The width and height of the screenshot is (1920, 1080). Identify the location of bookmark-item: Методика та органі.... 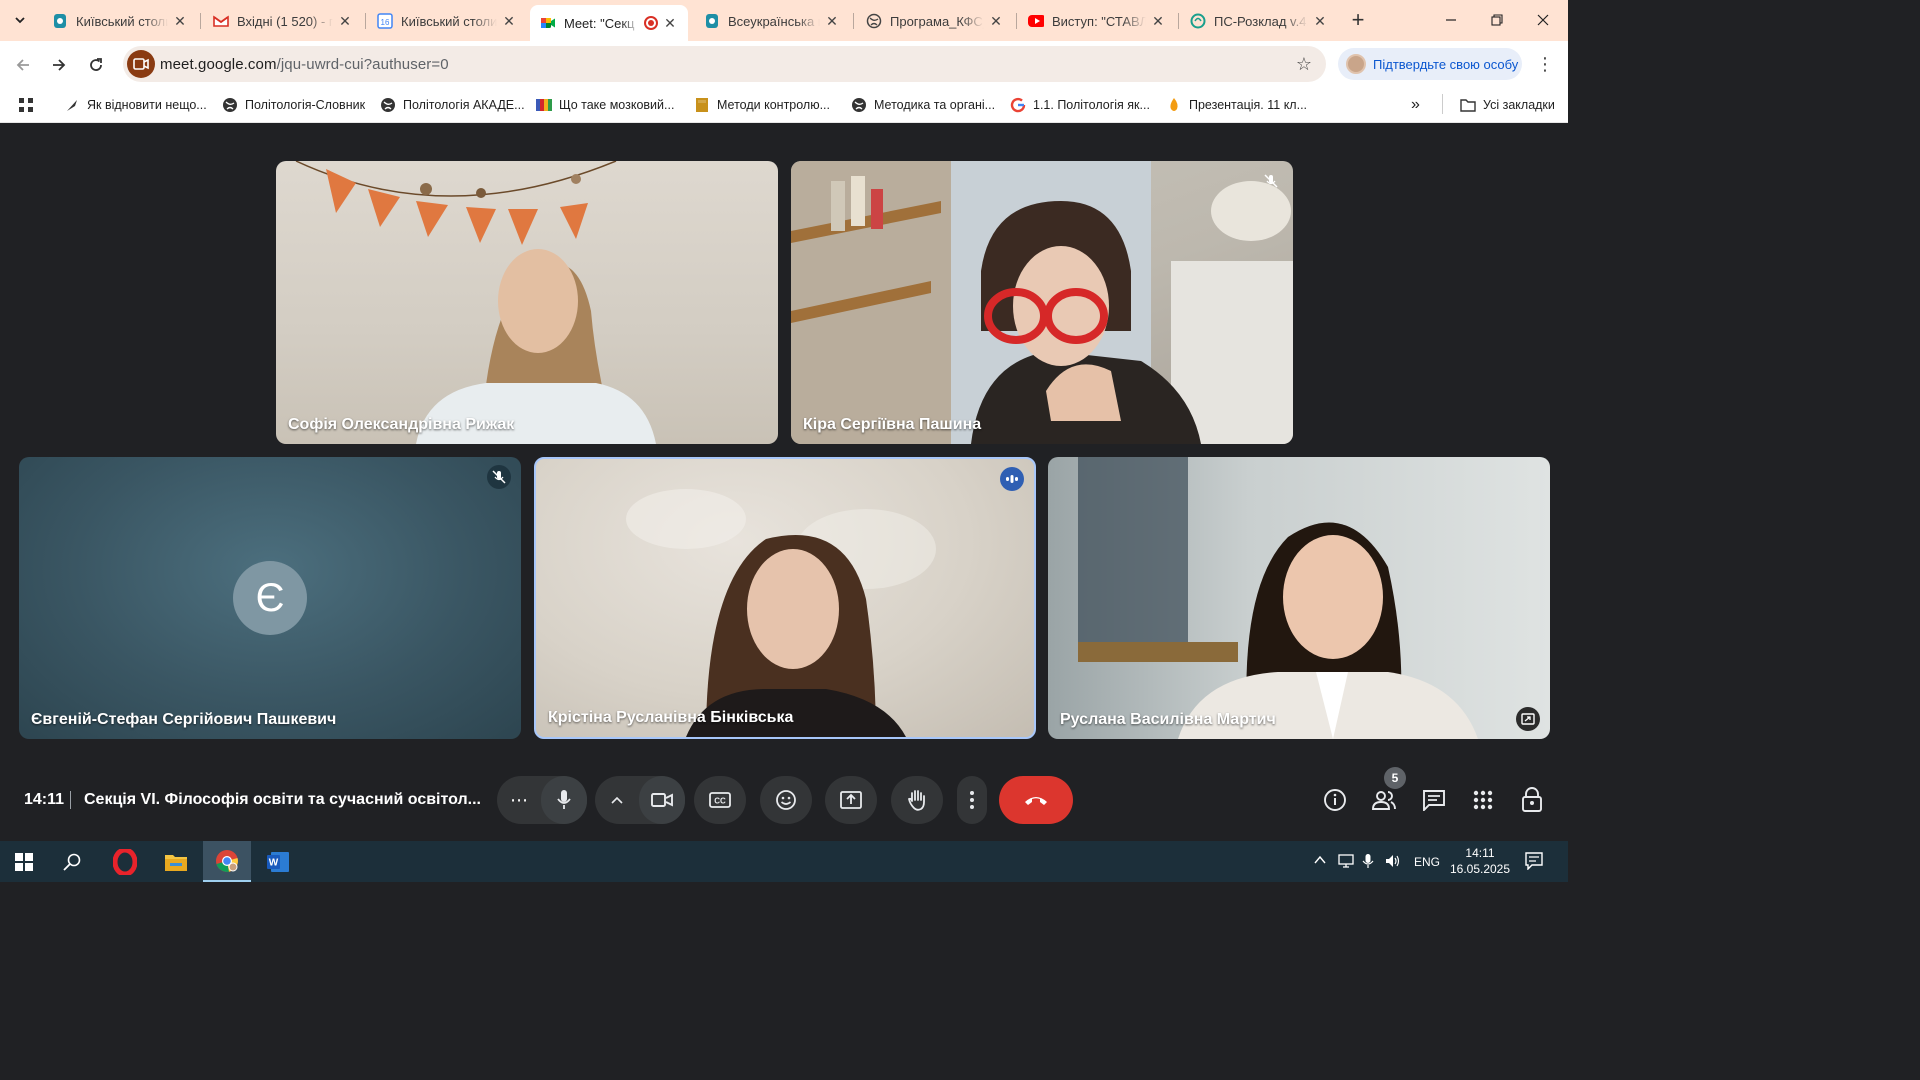
(923, 105).